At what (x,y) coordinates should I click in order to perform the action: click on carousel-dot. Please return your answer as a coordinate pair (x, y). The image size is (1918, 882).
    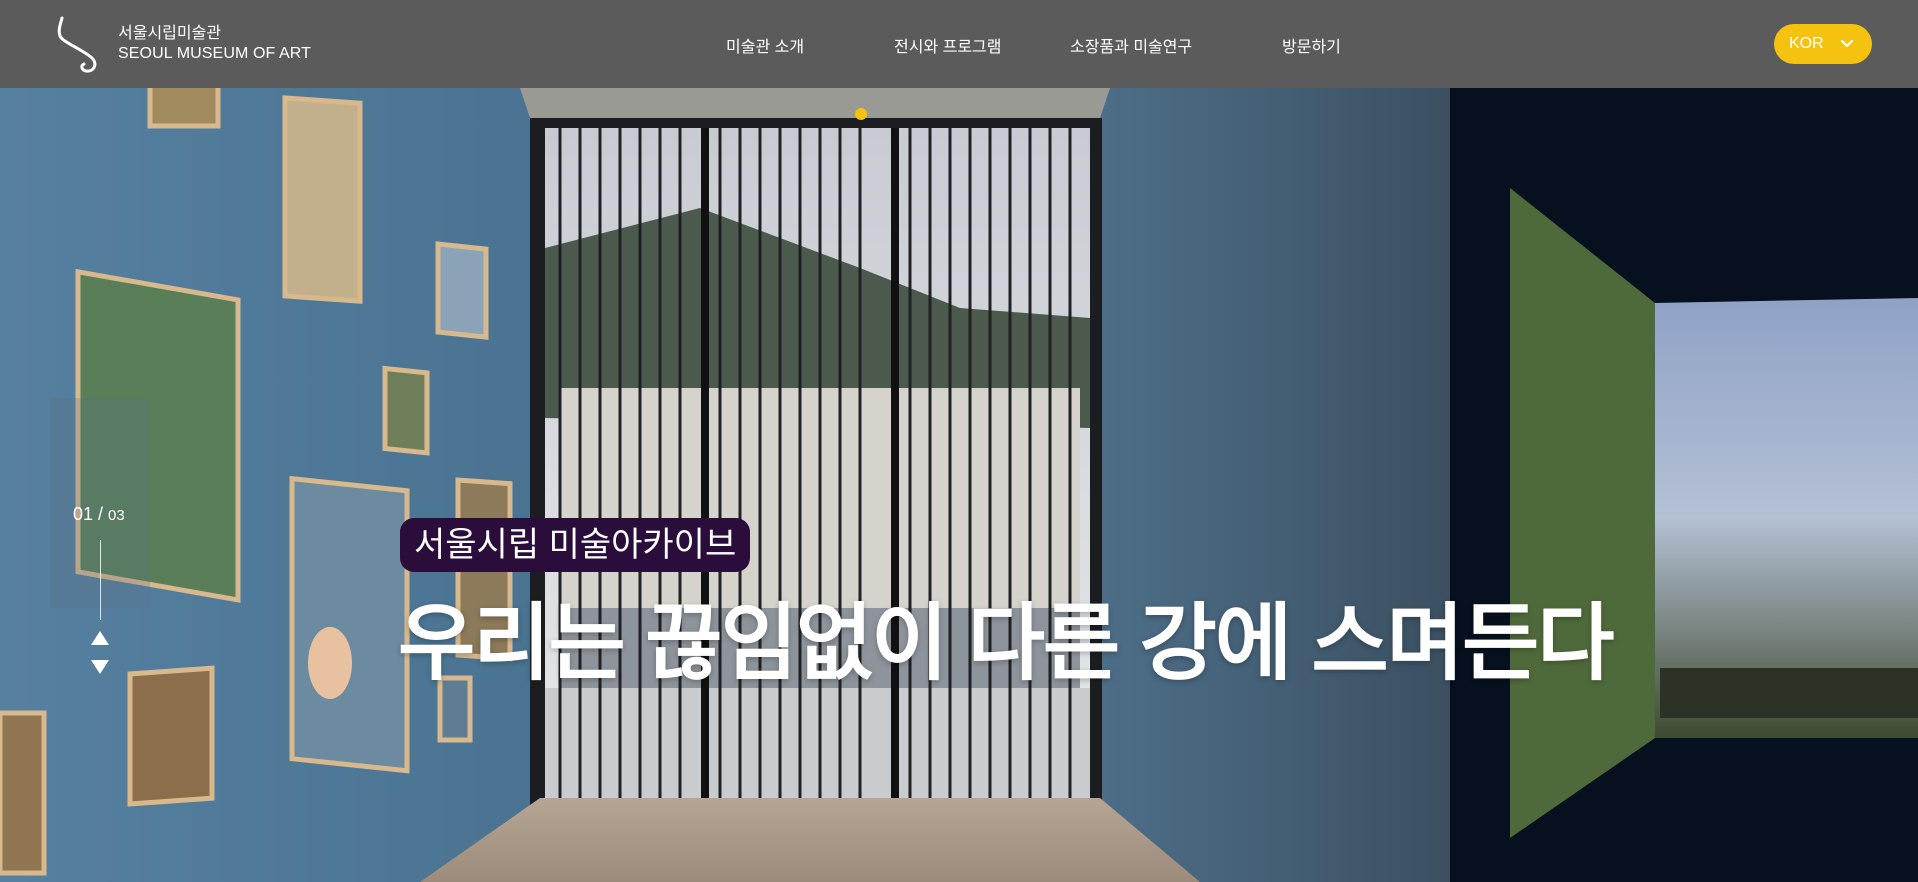
    Looking at the image, I should click on (861, 114).